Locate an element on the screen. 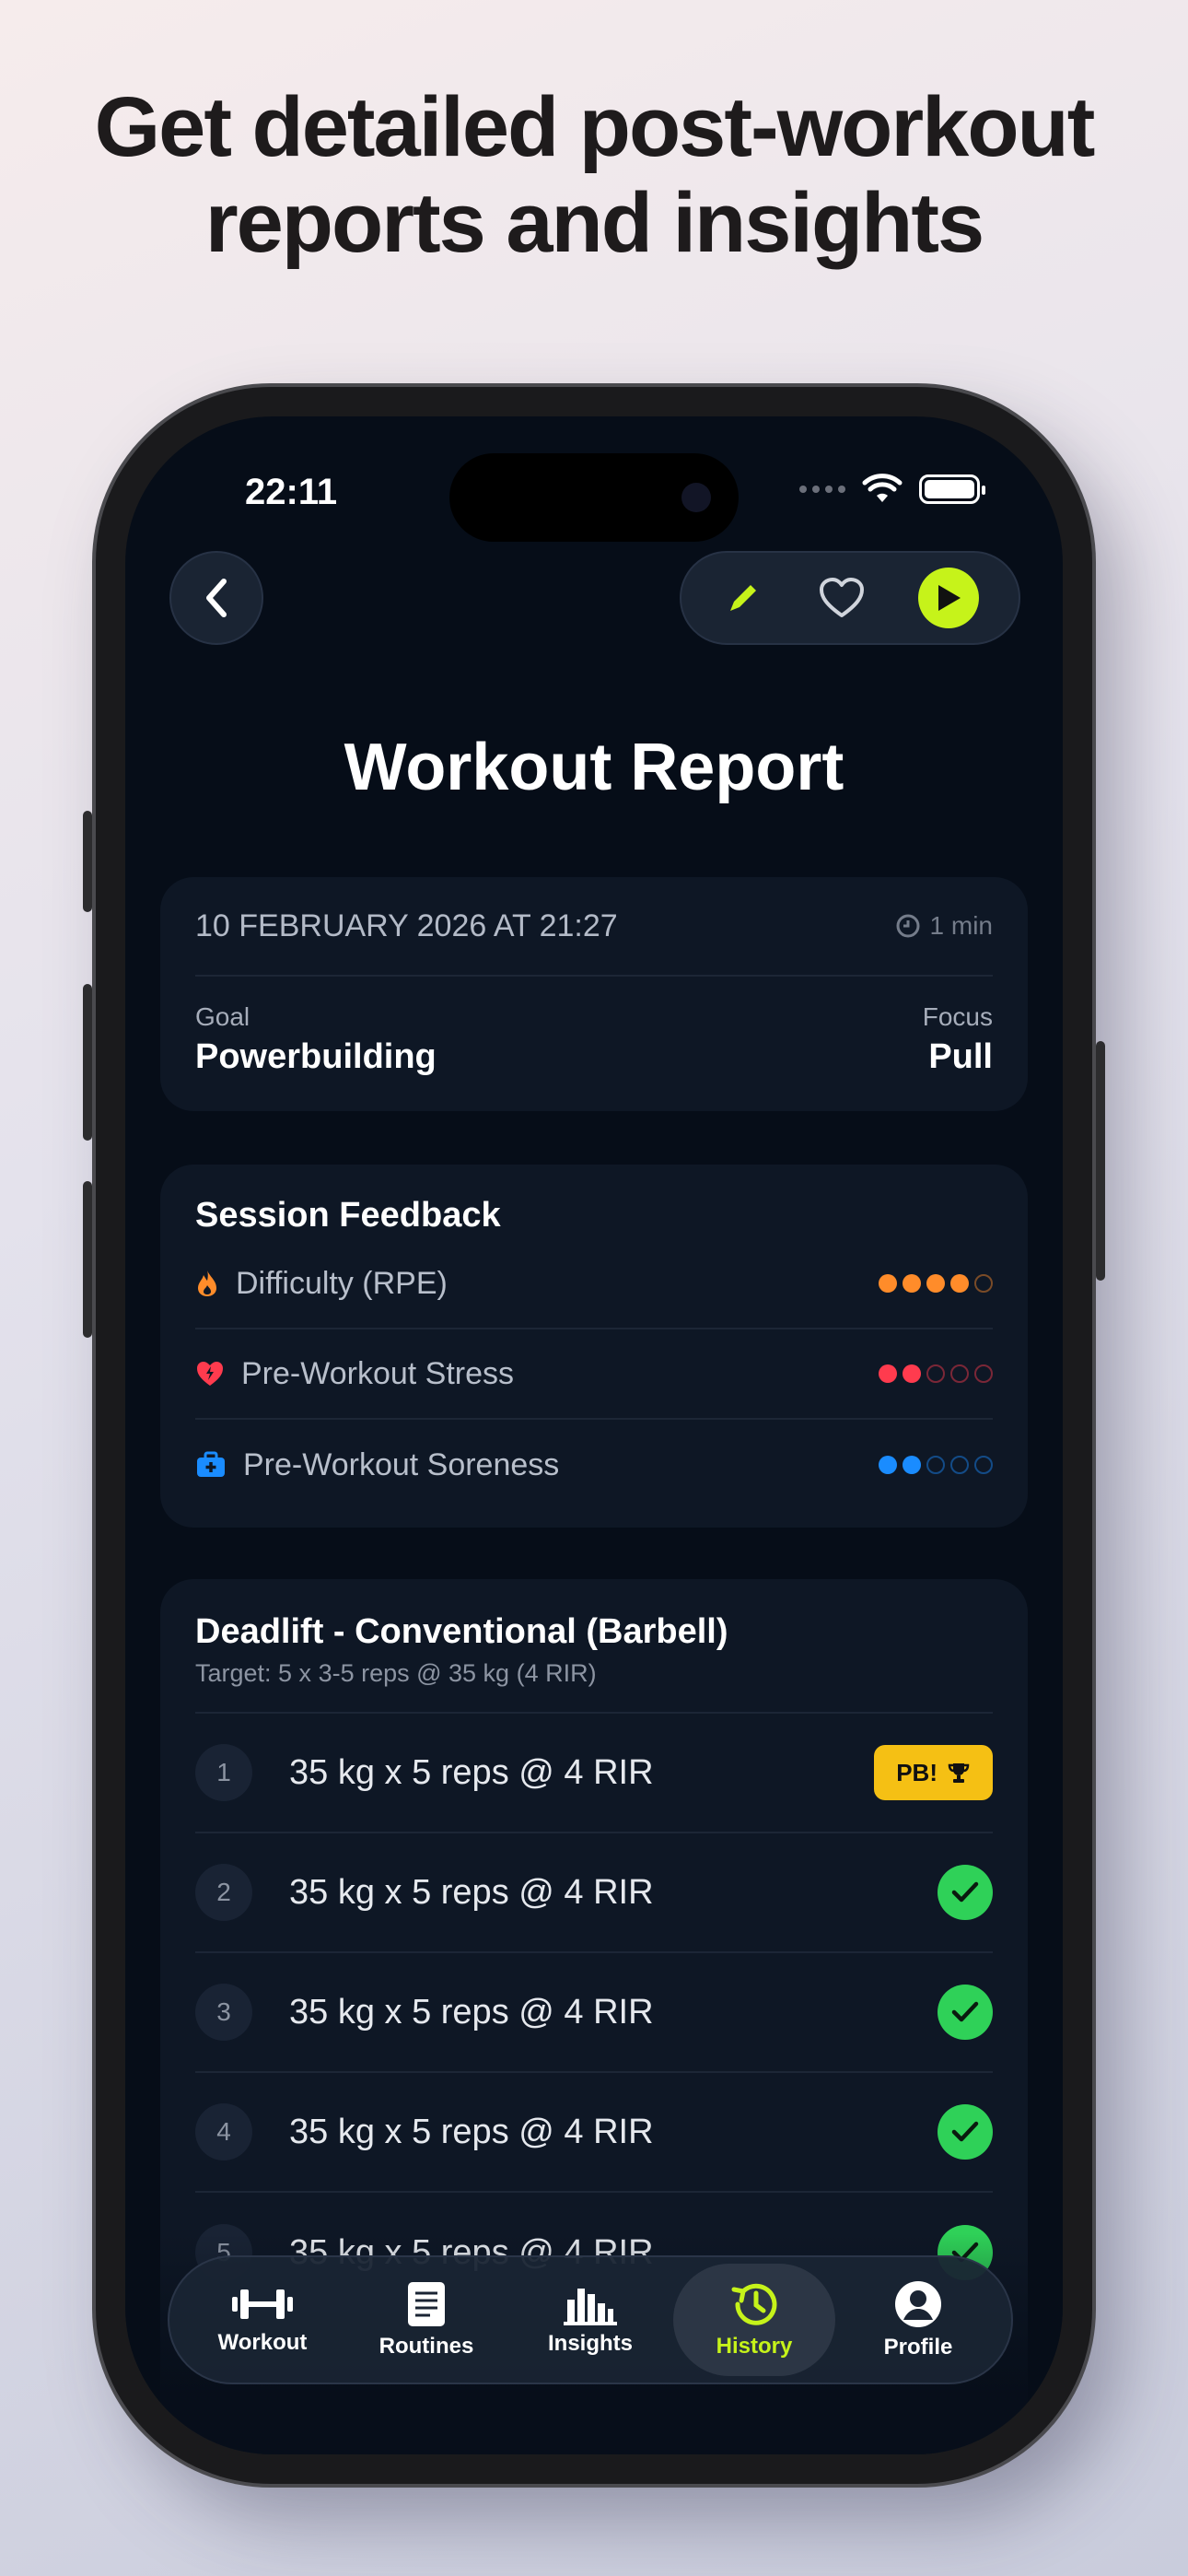  tab-workout: Workout is located at coordinates (262, 2320).